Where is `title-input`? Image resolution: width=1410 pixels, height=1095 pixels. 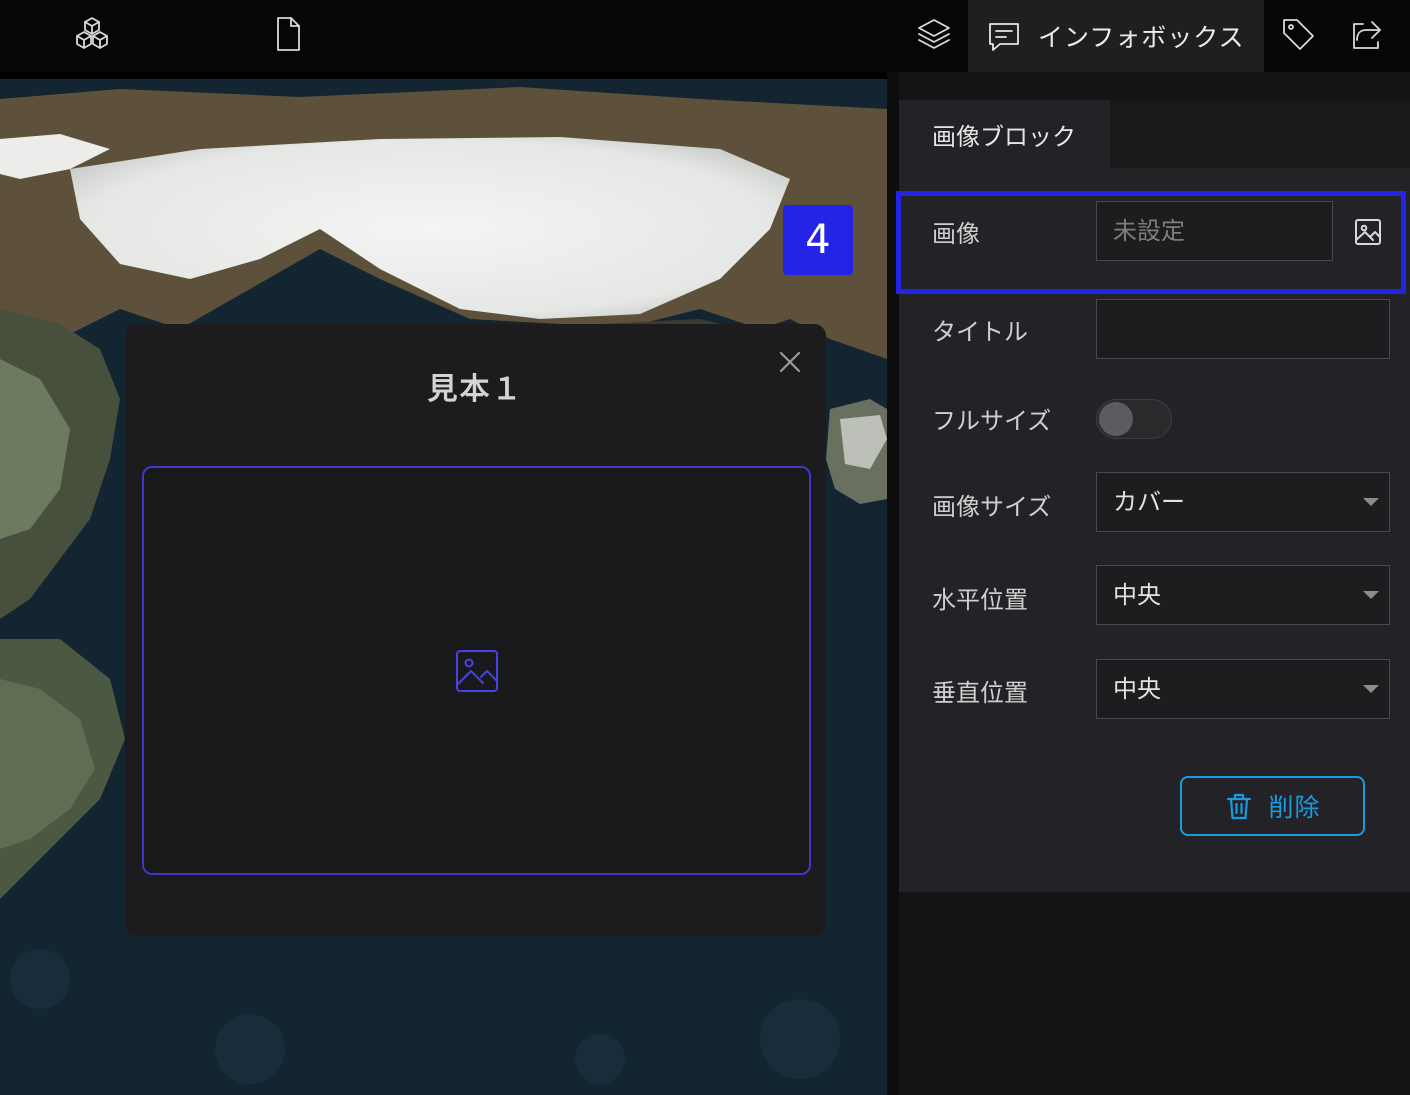
title-input is located at coordinates (1243, 329).